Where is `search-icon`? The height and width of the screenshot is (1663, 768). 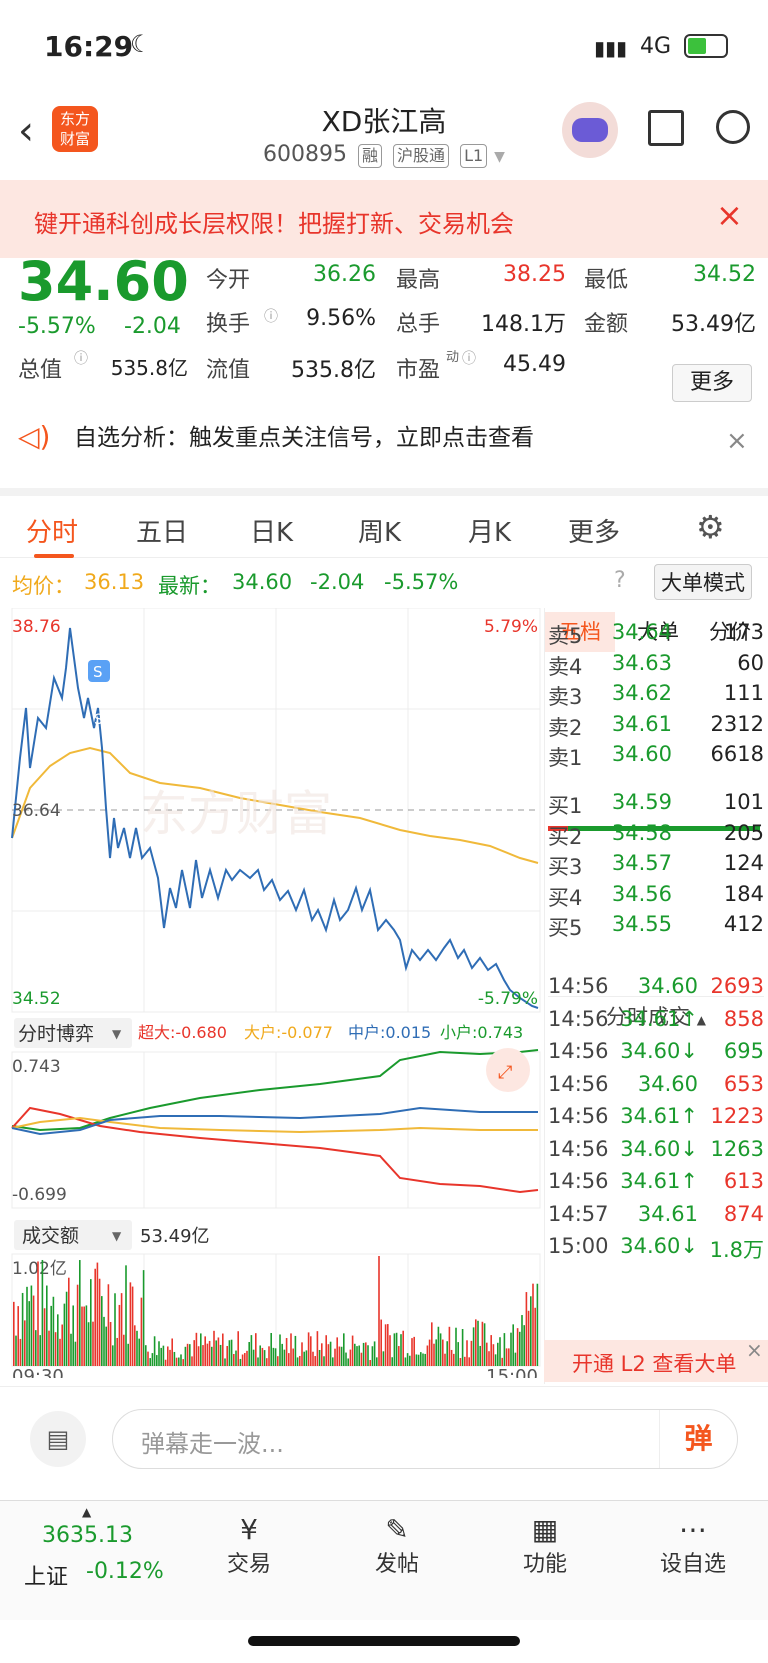
search-icon is located at coordinates (733, 127).